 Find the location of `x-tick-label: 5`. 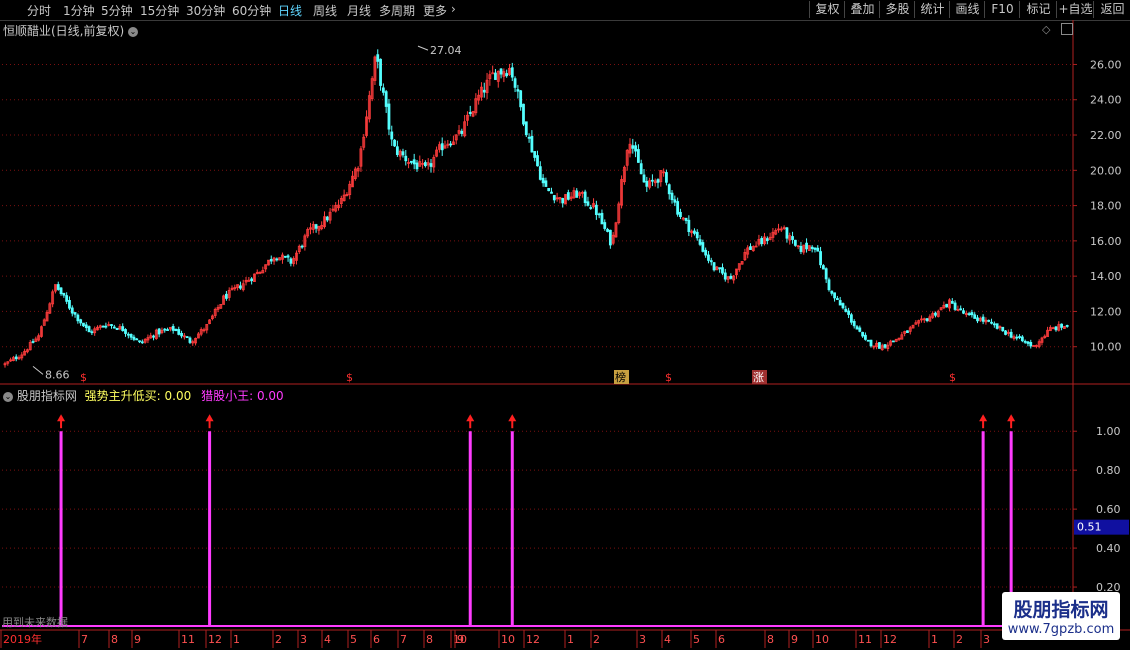

x-tick-label: 5 is located at coordinates (696, 639).